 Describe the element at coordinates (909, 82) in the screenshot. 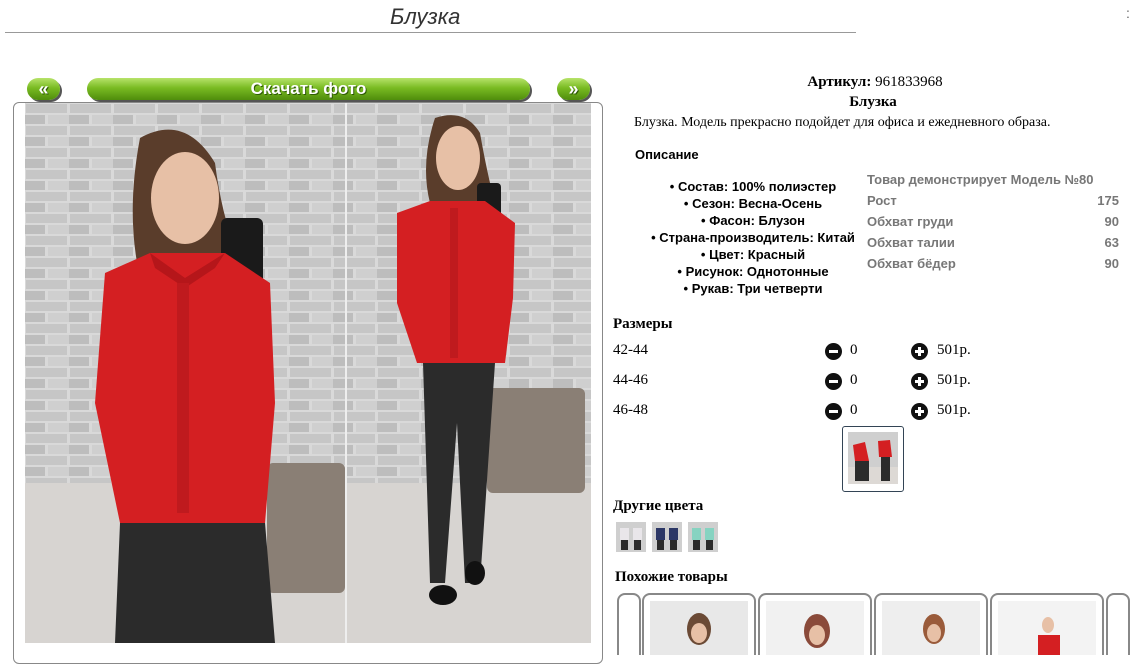

I see `article-value: 961833968` at that location.